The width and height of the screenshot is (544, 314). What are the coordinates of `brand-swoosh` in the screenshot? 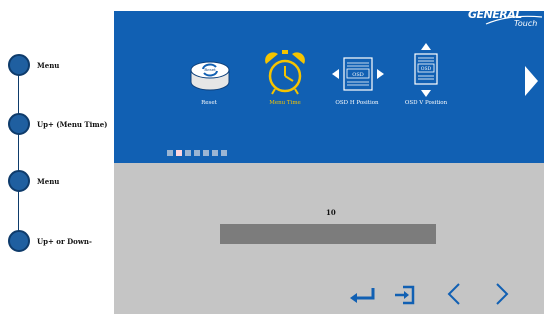 It's located at (514, 20).